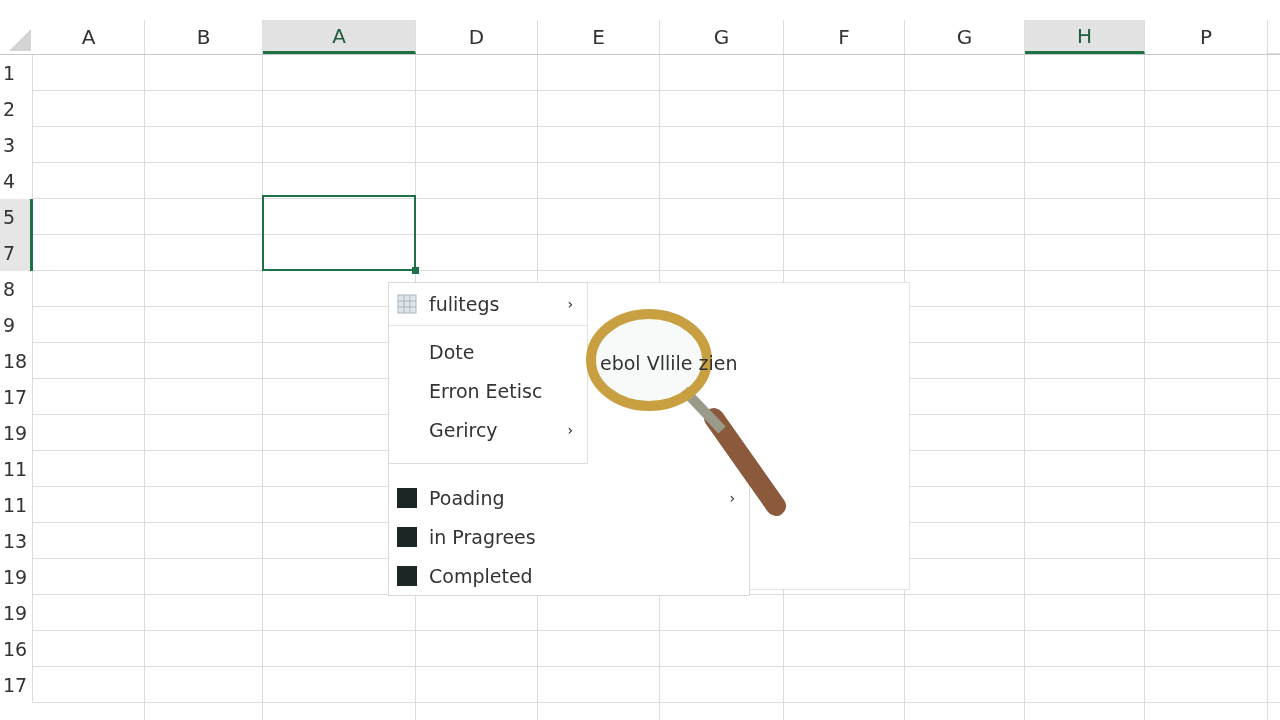 This screenshot has height=720, width=1280. Describe the element at coordinates (16, 181) in the screenshot. I see `row-header: 4` at that location.